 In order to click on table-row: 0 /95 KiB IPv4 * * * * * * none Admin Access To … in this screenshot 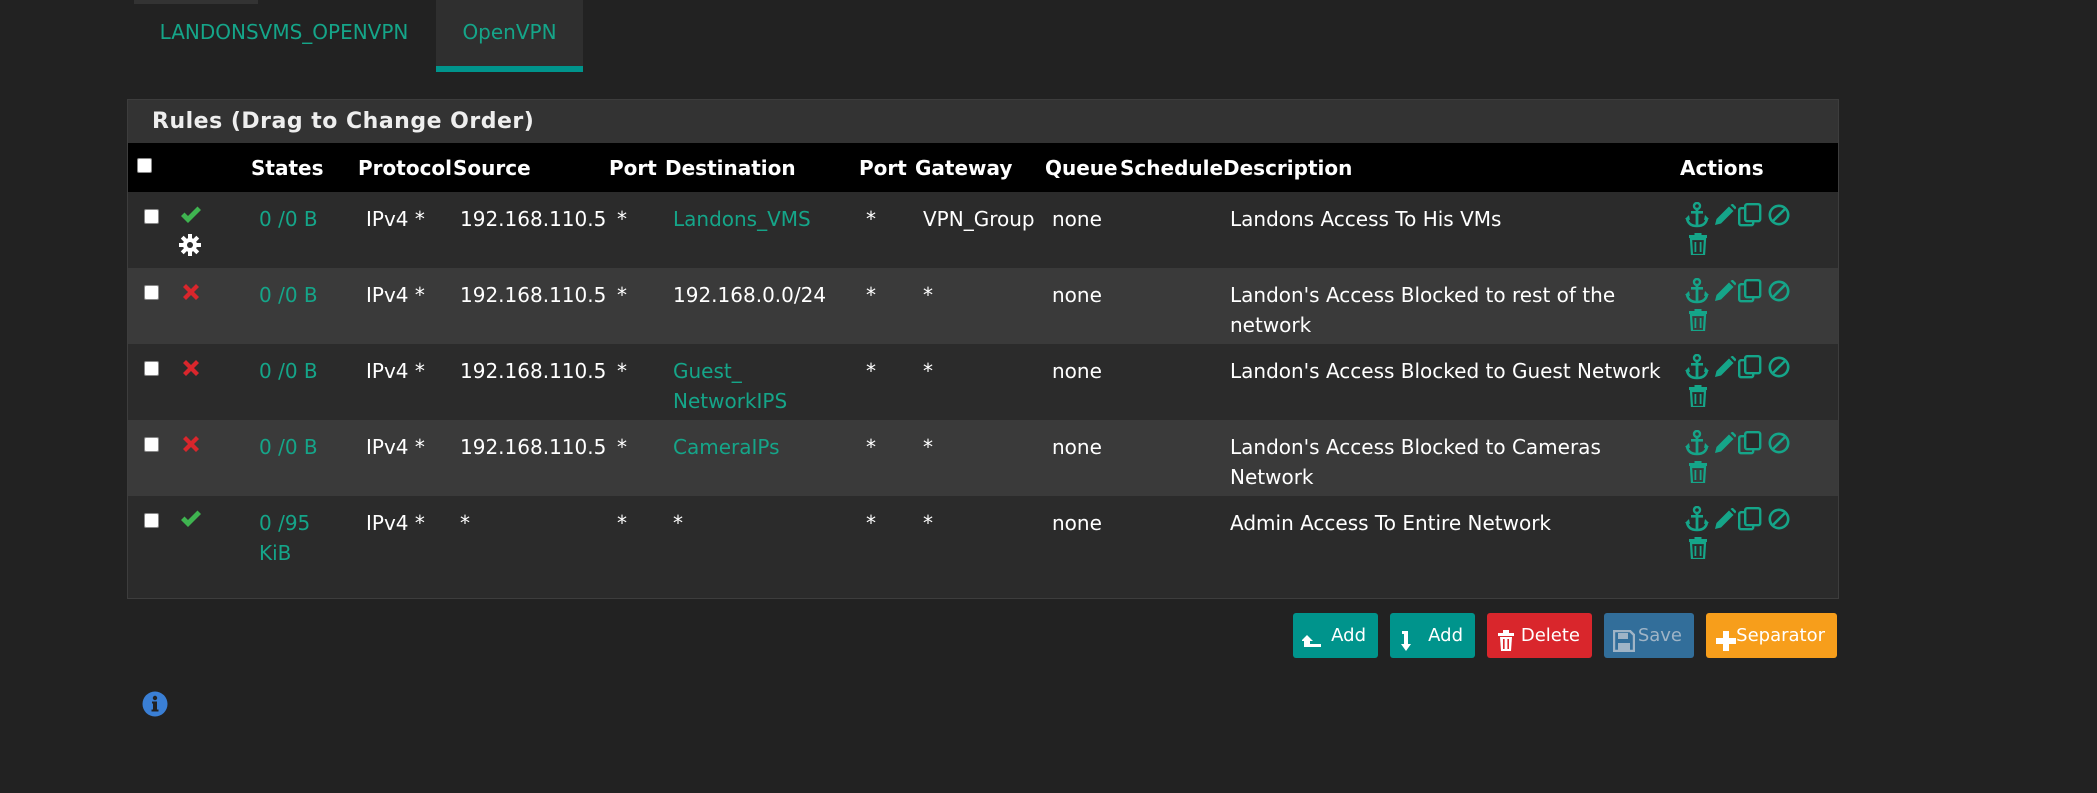, I will do `click(983, 534)`.